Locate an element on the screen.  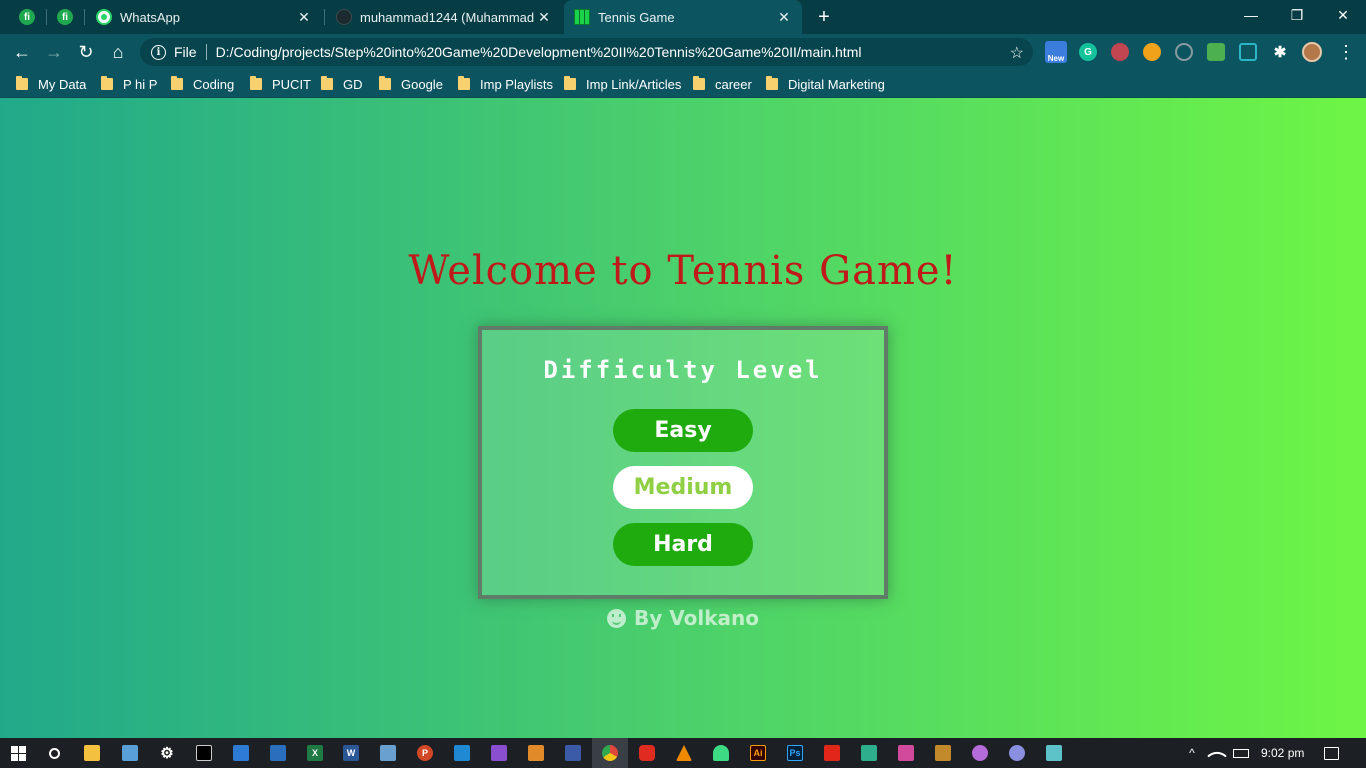
minimize-button: — is located at coordinates (1251, 15).